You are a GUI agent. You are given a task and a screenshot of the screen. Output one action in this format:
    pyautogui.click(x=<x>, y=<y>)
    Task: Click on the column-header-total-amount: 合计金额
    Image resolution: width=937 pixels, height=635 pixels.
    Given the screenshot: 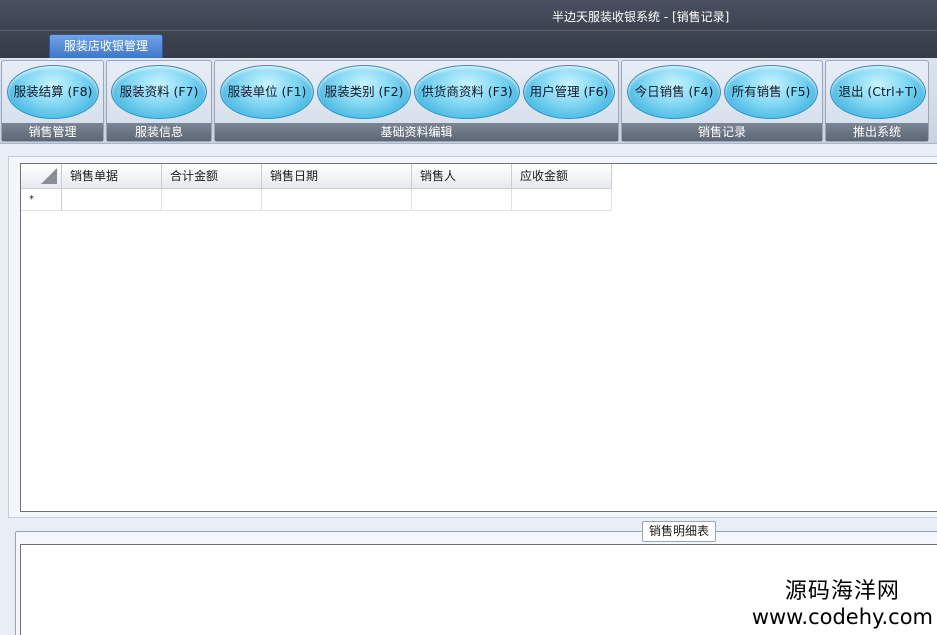 What is the action you would take?
    pyautogui.click(x=212, y=176)
    